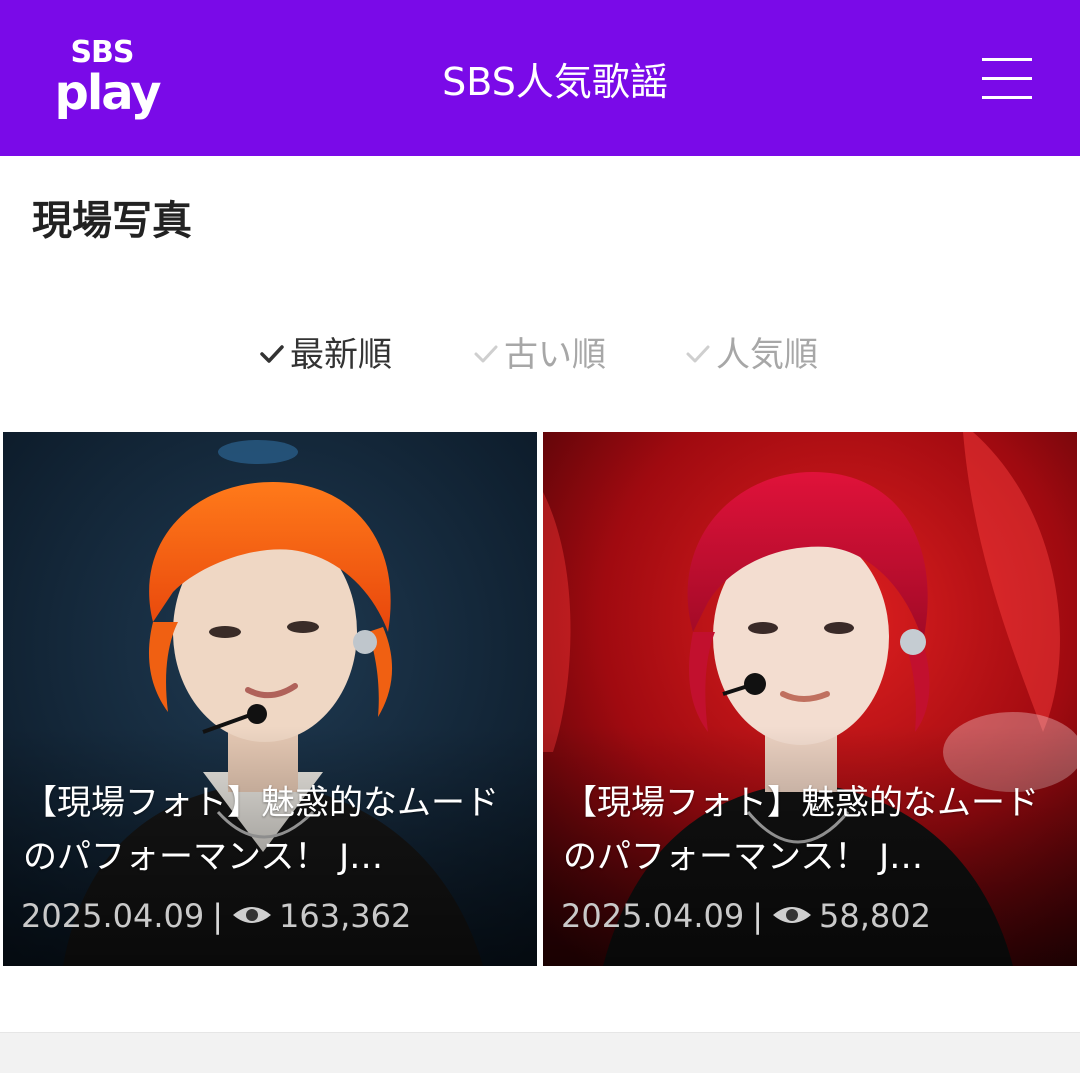 Image resolution: width=1080 pixels, height=1073 pixels. I want to click on sort-tabs: 最新順 古い順 人気順, so click(540, 355).